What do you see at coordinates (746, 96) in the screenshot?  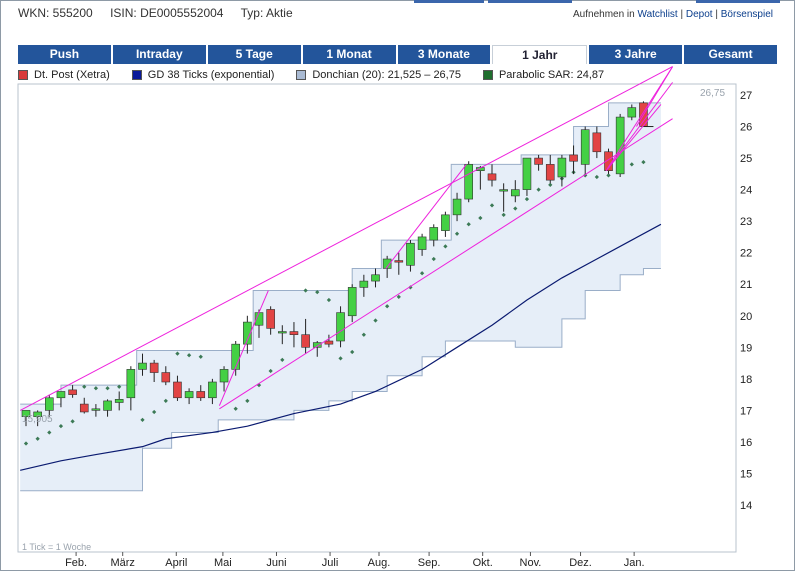 I see `y-tick-label: 27` at bounding box center [746, 96].